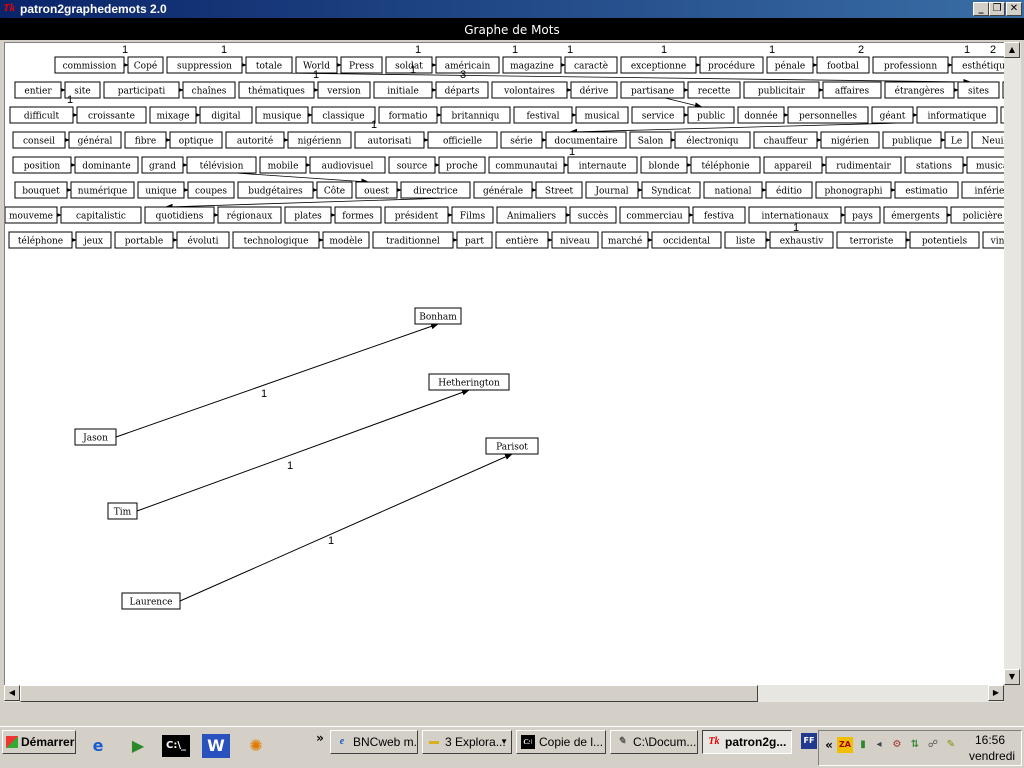 The image size is (1024, 768). What do you see at coordinates (654, 215) in the screenshot?
I see `word-node: commerciau` at bounding box center [654, 215].